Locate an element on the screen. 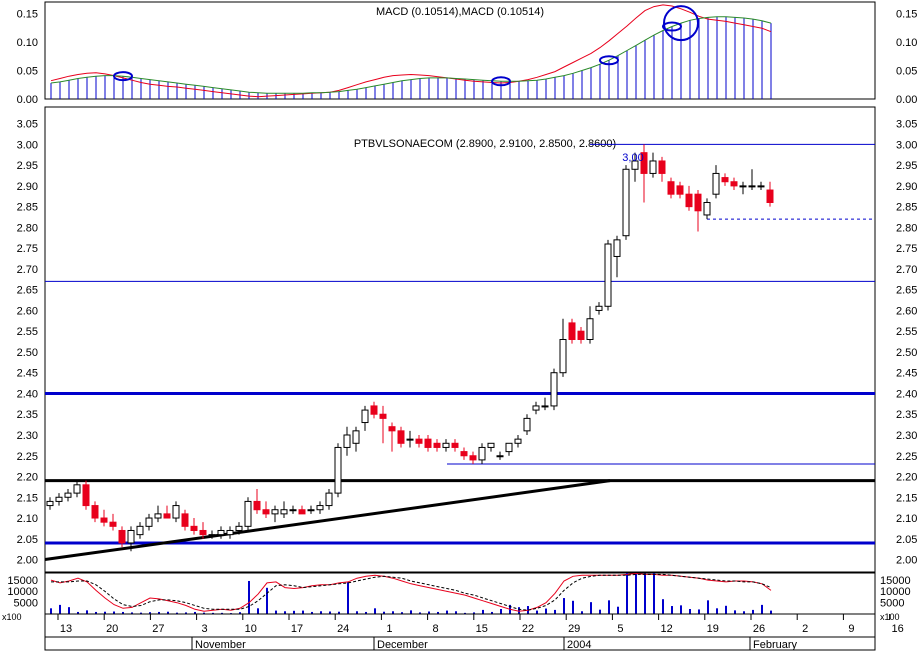 The width and height of the screenshot is (922, 656). x-tick-label: 20 is located at coordinates (112, 629).